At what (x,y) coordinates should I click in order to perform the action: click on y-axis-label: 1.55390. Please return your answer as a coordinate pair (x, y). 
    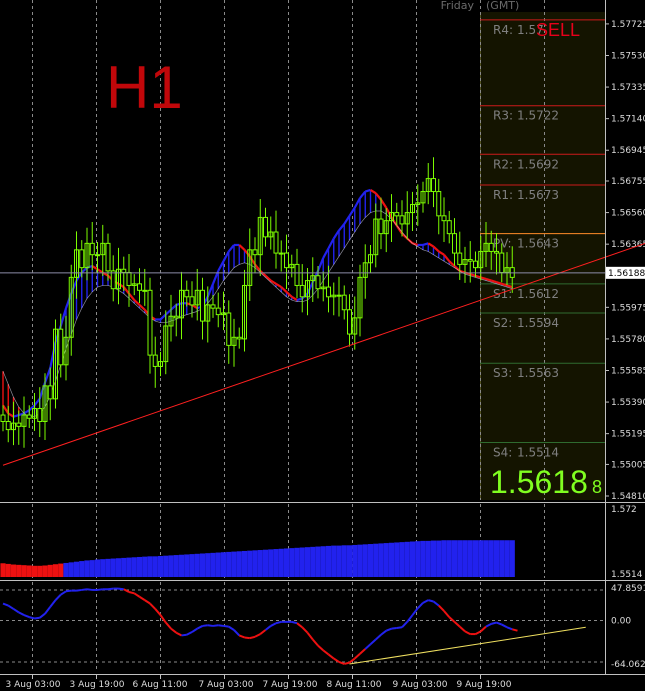
    Looking at the image, I should click on (628, 403).